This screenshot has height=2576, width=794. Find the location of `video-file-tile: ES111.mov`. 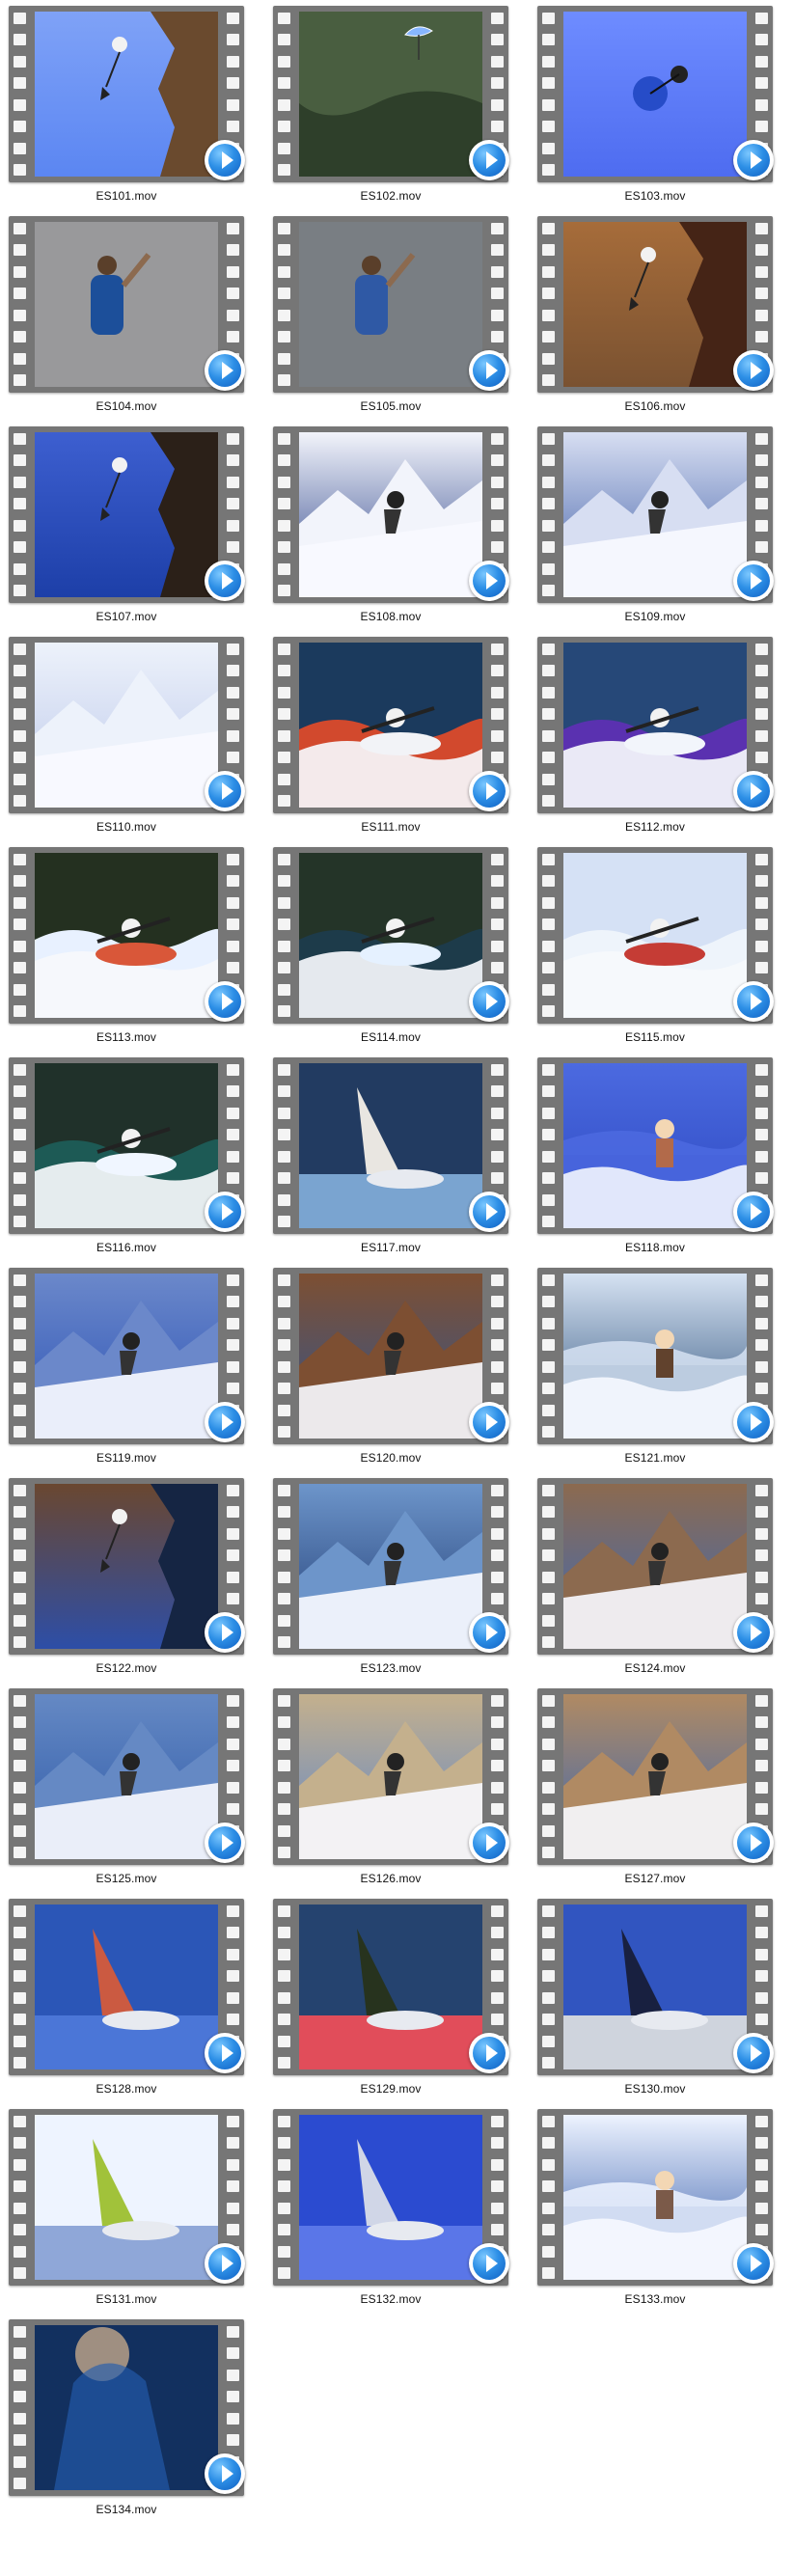

video-file-tile: ES111.mov is located at coordinates (390, 732).